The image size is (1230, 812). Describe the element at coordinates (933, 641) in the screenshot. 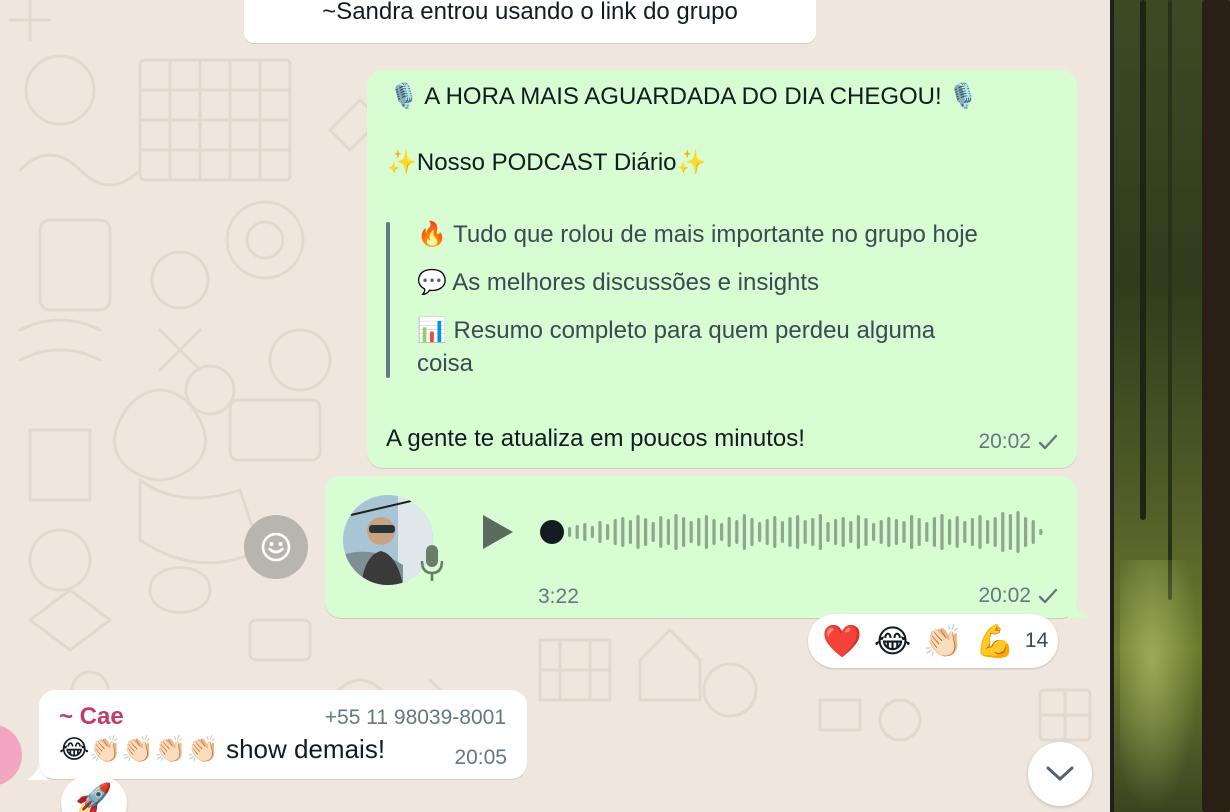

I see `reactions-pill: ❤️ 😂 👏🏻 💪 14` at that location.